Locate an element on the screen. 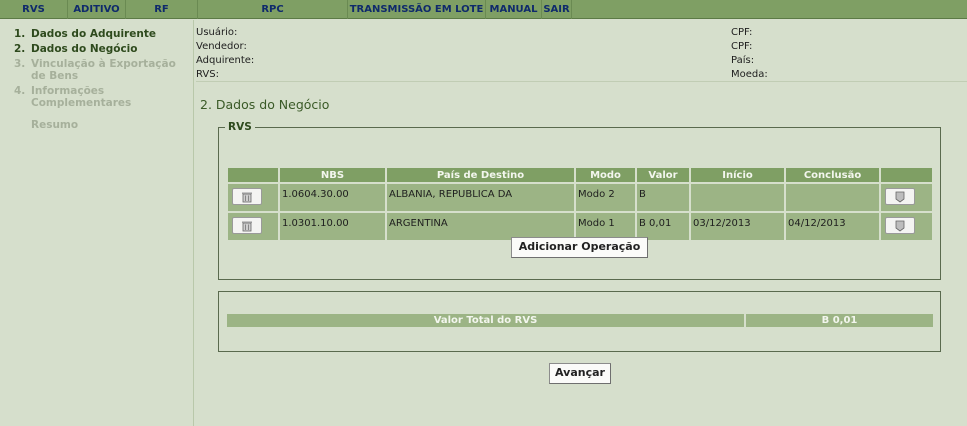  next-button: Avançar is located at coordinates (580, 373).